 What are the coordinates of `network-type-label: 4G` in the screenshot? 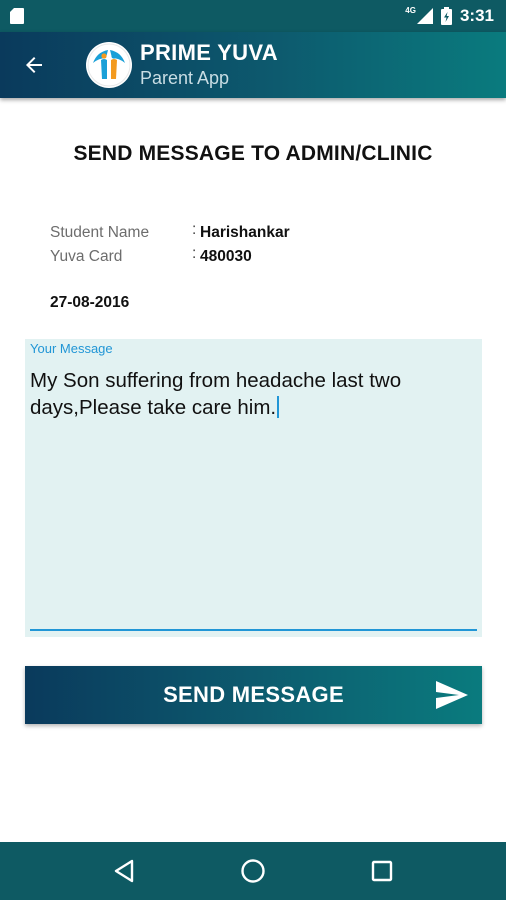 It's located at (410, 10).